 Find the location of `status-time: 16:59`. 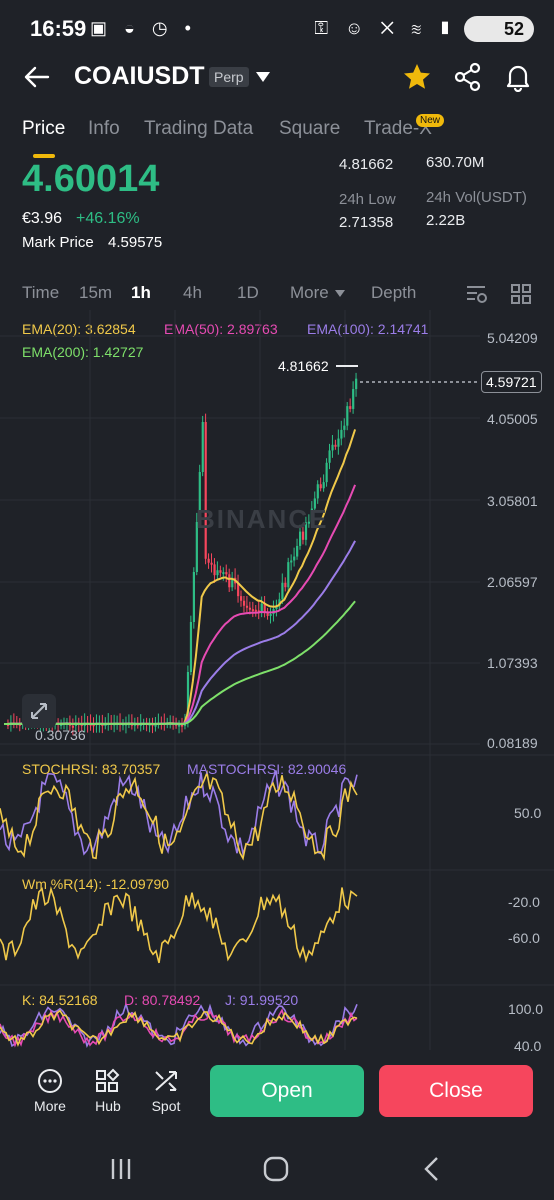

status-time: 16:59 is located at coordinates (58, 28).